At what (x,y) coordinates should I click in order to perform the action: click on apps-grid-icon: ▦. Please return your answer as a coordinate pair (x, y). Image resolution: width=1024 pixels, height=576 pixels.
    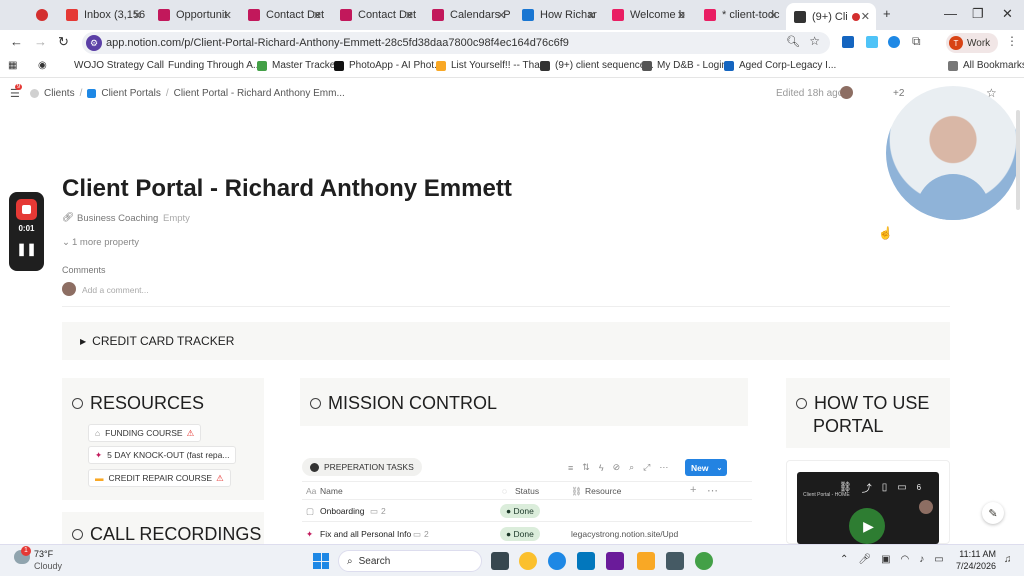
    Looking at the image, I should click on (12, 65).